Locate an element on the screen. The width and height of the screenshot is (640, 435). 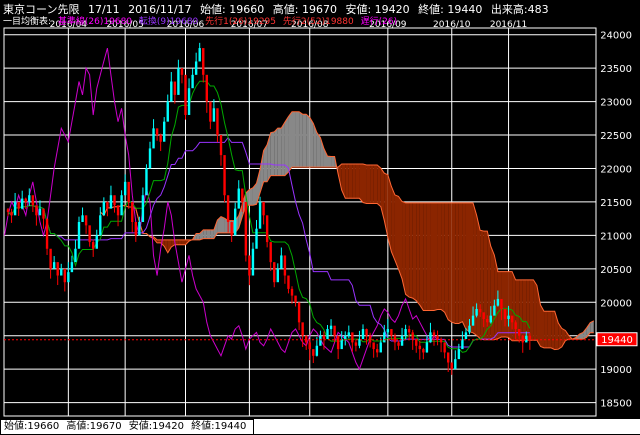
legend-kijun: 基準線(26)19680 is located at coordinates (95, 22).